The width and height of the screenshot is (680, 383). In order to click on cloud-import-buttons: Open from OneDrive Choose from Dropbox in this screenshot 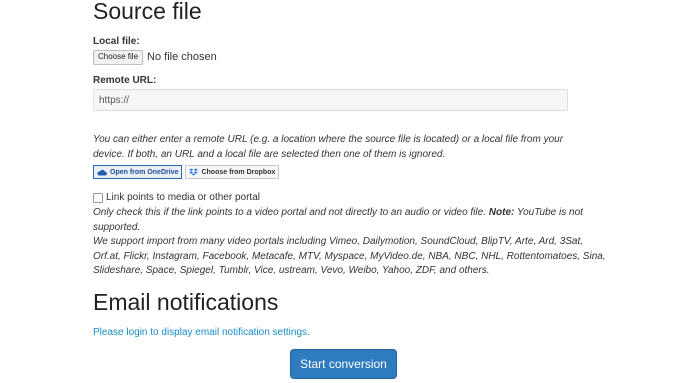, I will do `click(186, 172)`.